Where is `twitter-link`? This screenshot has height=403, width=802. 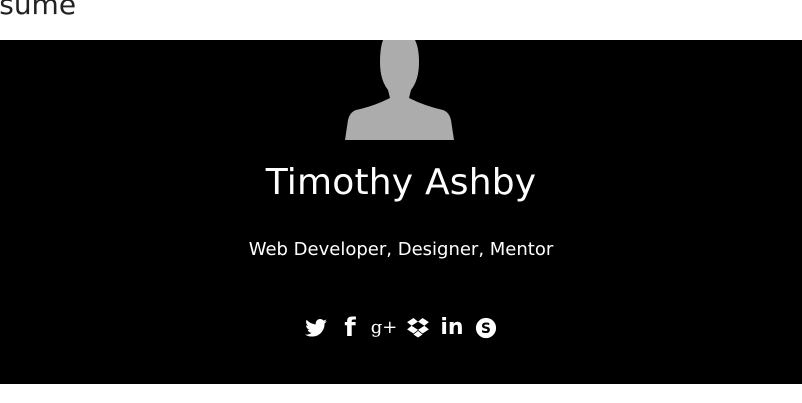
twitter-link is located at coordinates (316, 328).